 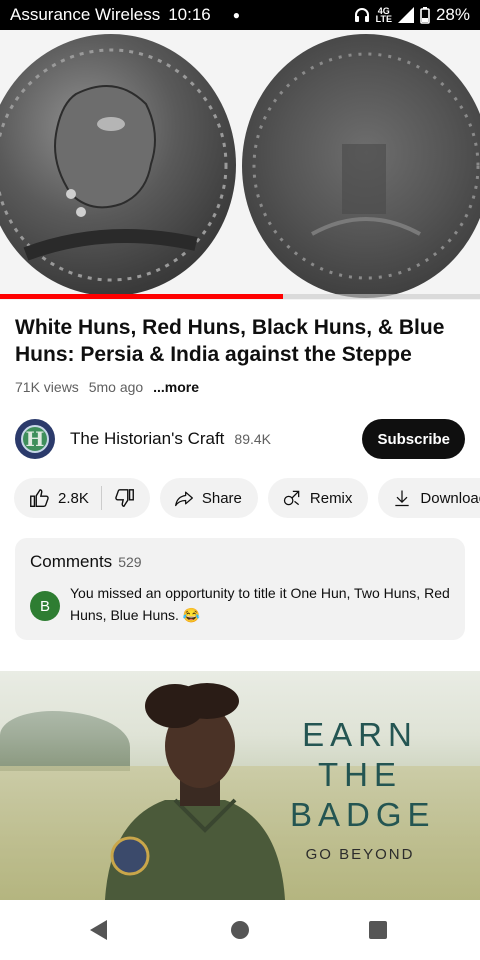 I want to click on like-dislike-pill: 2.8K, so click(x=82, y=498).